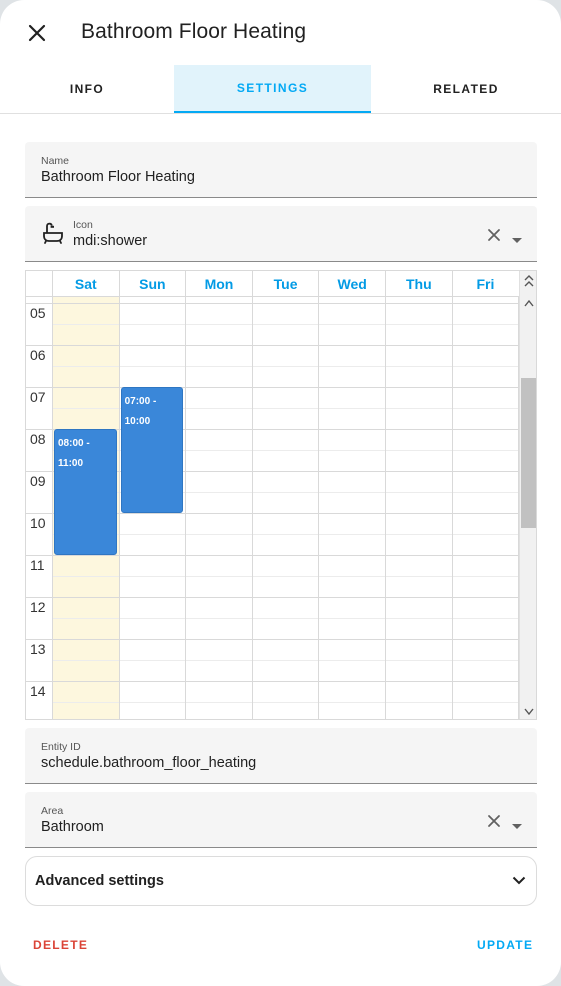 Image resolution: width=561 pixels, height=986 pixels. What do you see at coordinates (137, 421) in the screenshot?
I see `event-time-end: 10:00` at bounding box center [137, 421].